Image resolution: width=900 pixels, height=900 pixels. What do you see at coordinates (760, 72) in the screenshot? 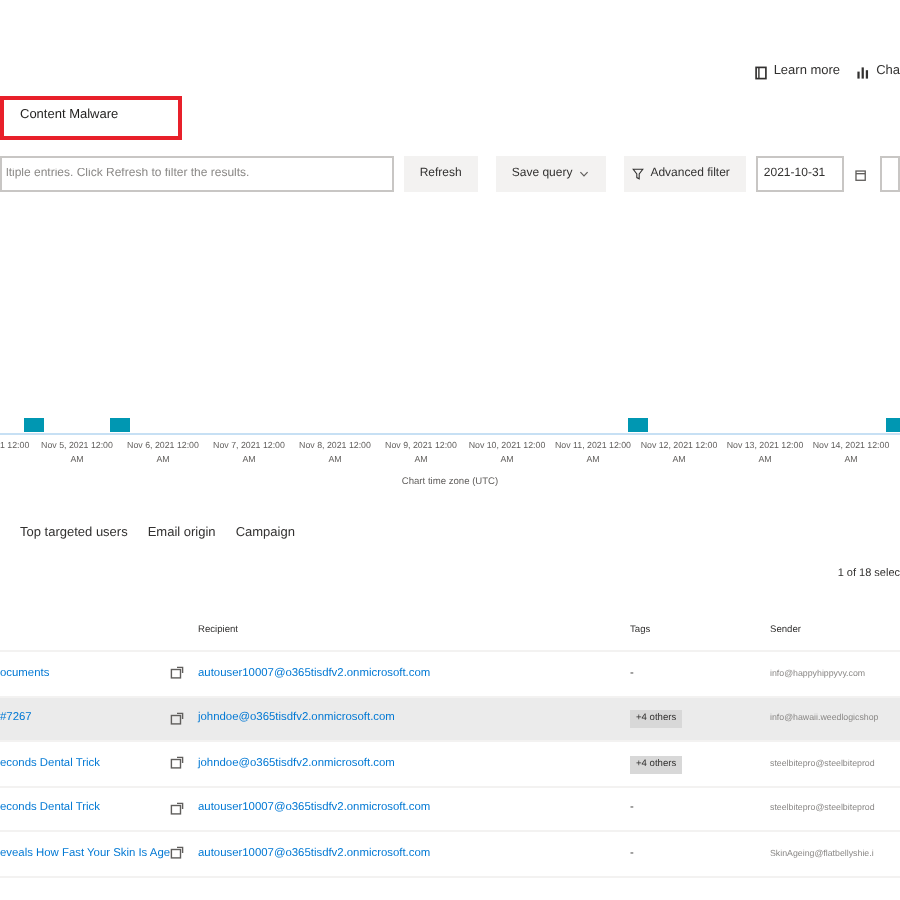
I see `book-icon` at bounding box center [760, 72].